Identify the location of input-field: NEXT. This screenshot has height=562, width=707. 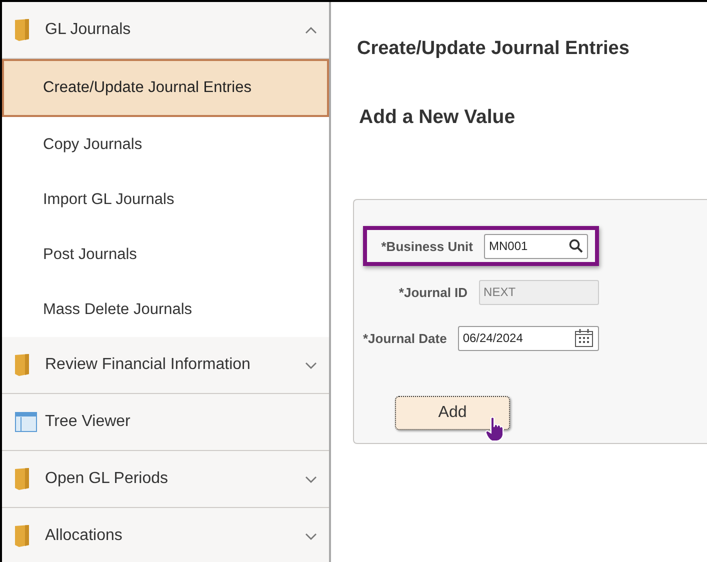
(538, 292).